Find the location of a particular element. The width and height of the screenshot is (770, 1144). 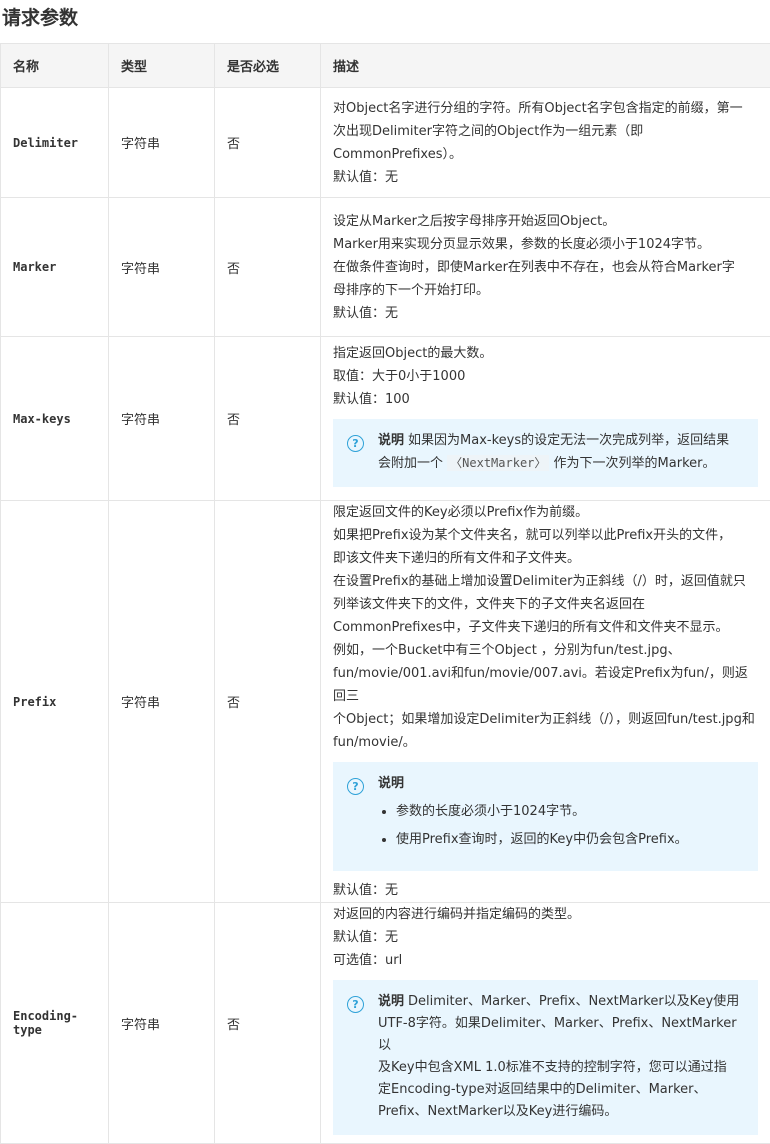

table-header-row: 名称 类型 是否必选 描述 is located at coordinates (385, 66).